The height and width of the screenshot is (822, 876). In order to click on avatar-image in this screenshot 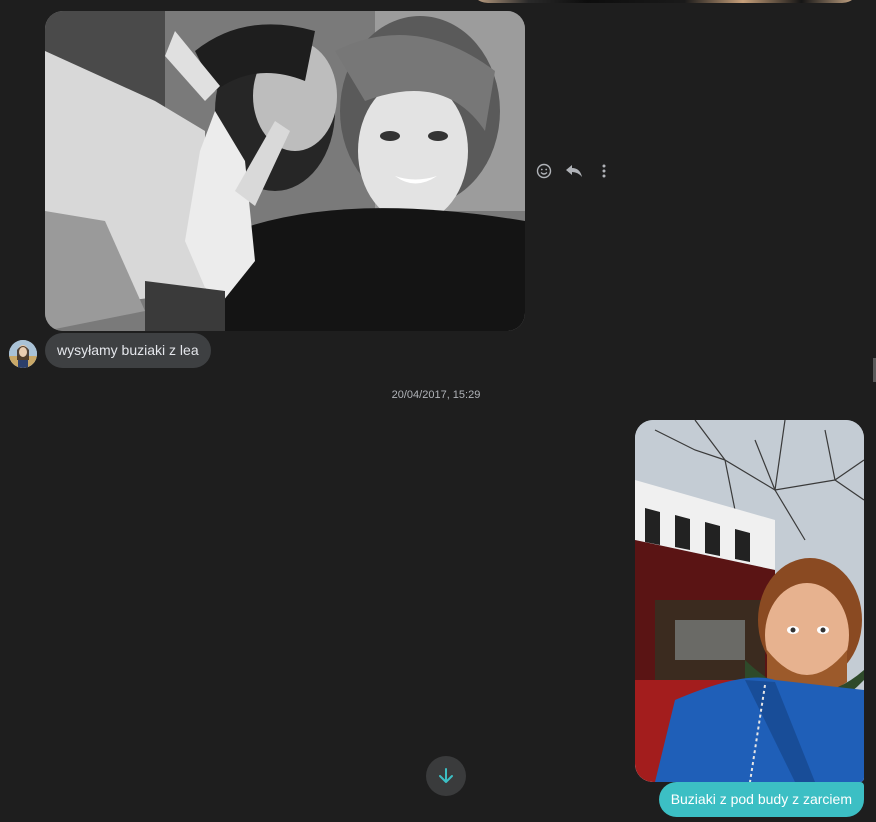, I will do `click(23, 354)`.